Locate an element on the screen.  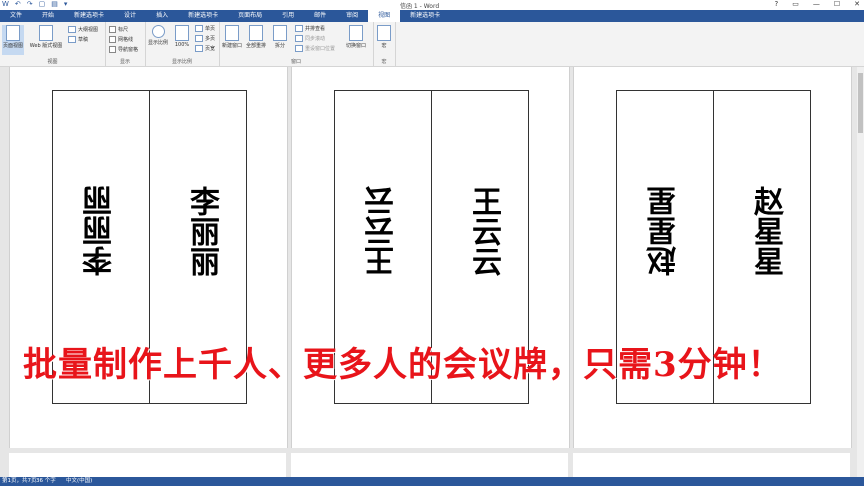
tab-file: 文件 is located at coordinates (16, 16).